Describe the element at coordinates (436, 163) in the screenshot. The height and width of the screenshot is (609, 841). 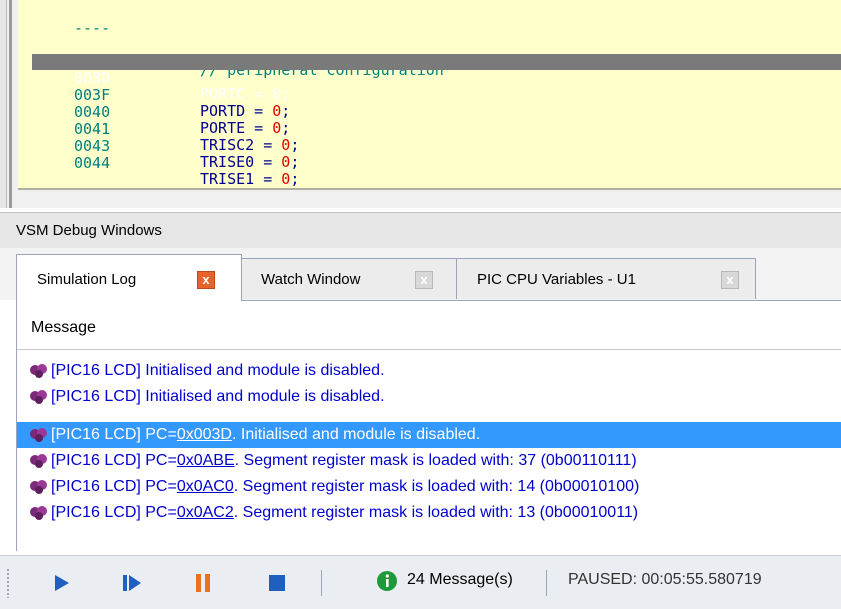
I see `code-line: 0044 TRISE1 = 0;` at that location.